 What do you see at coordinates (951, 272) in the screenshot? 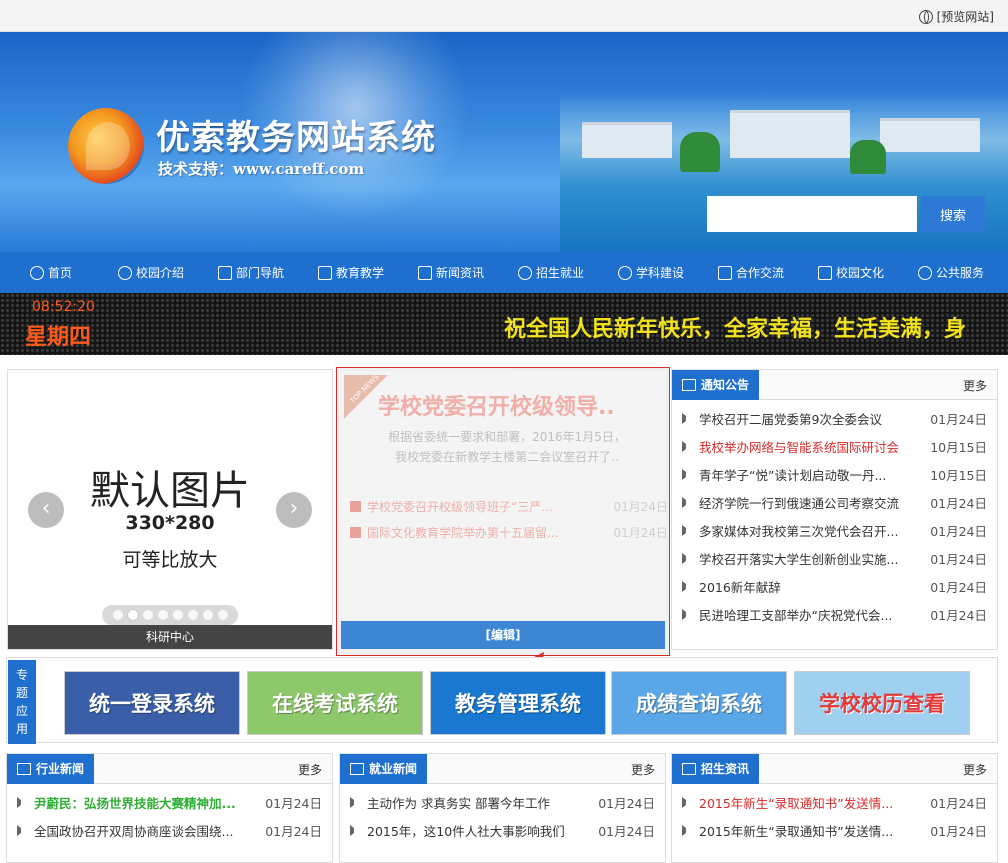
I see `nav-item-public-service: 公共服务` at bounding box center [951, 272].